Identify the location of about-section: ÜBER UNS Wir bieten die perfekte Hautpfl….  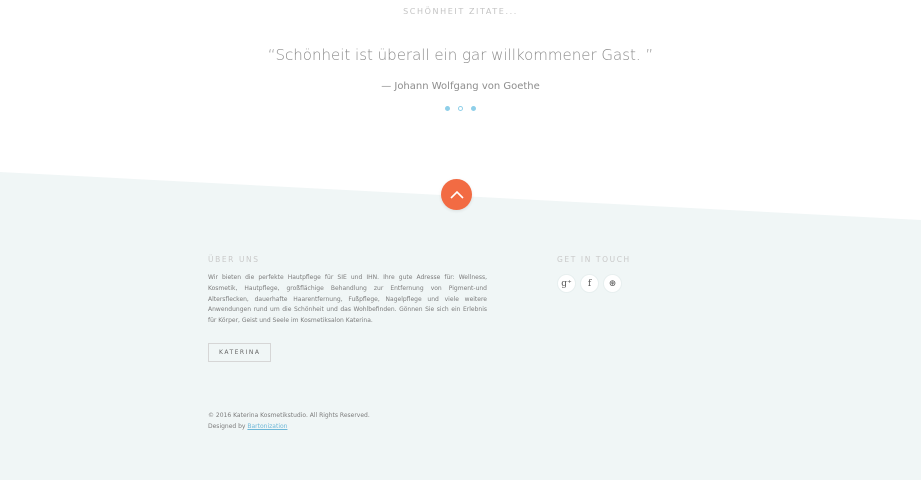
(347, 308).